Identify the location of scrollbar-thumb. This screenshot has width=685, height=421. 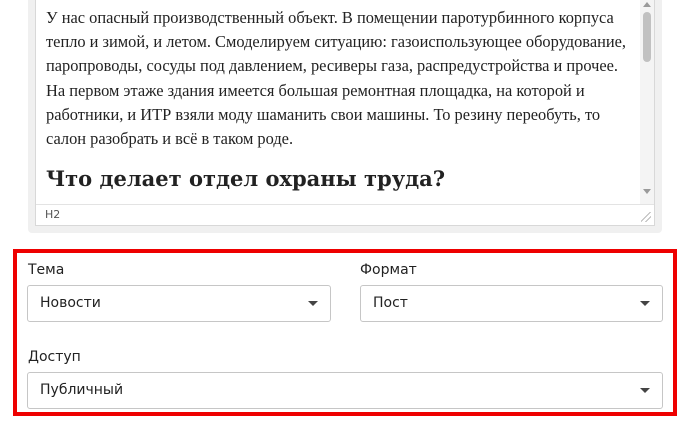
(647, 37).